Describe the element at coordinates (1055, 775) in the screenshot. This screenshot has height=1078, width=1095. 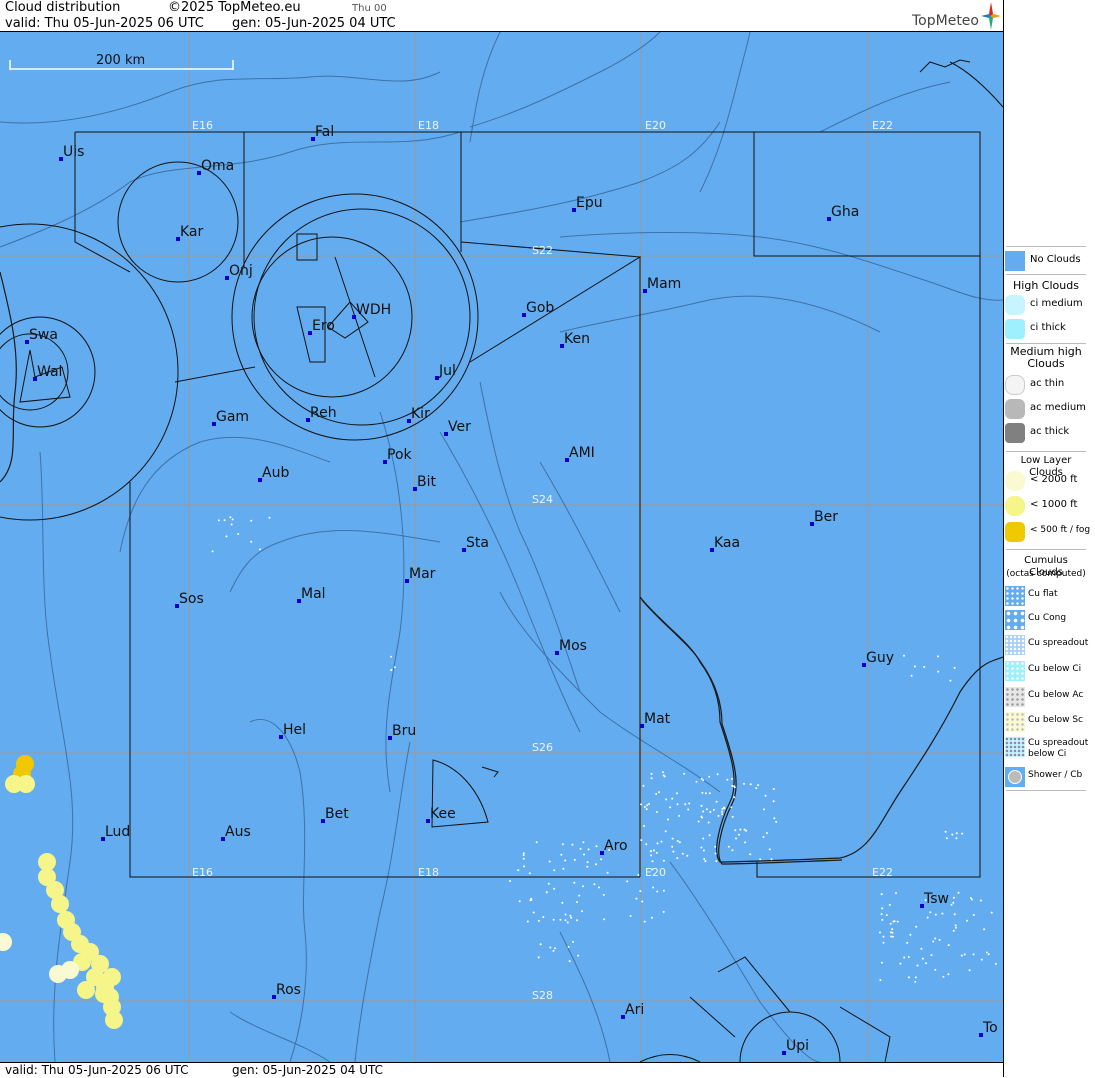
I see `legend-label: Shower / Cb` at that location.